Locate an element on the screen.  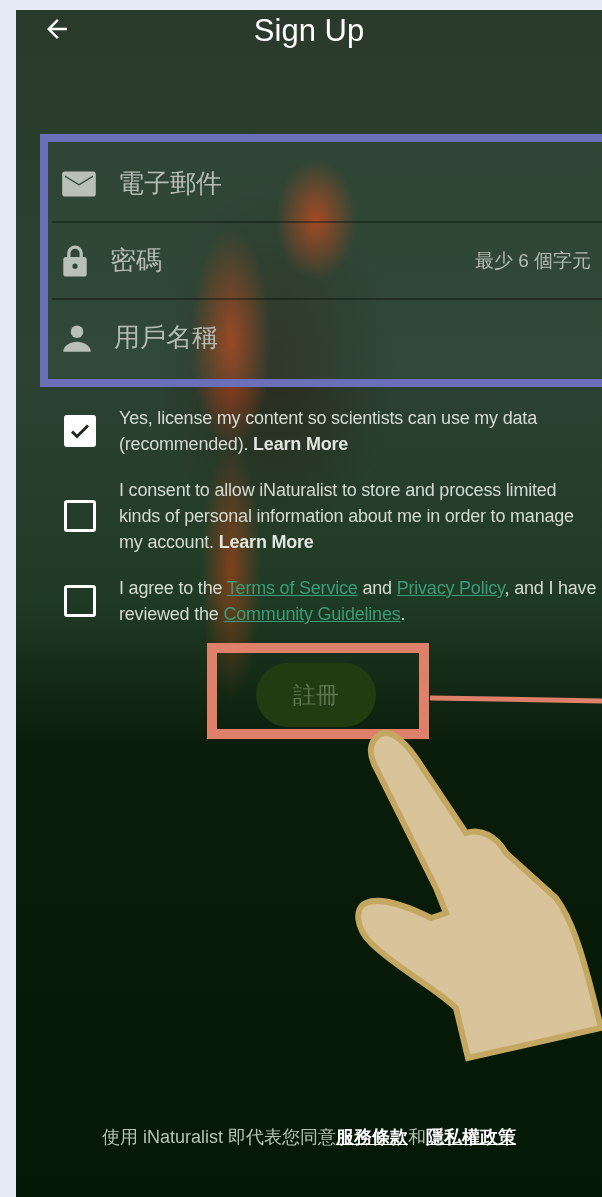
text-field: 用戶名稱 is located at coordinates (351, 337).